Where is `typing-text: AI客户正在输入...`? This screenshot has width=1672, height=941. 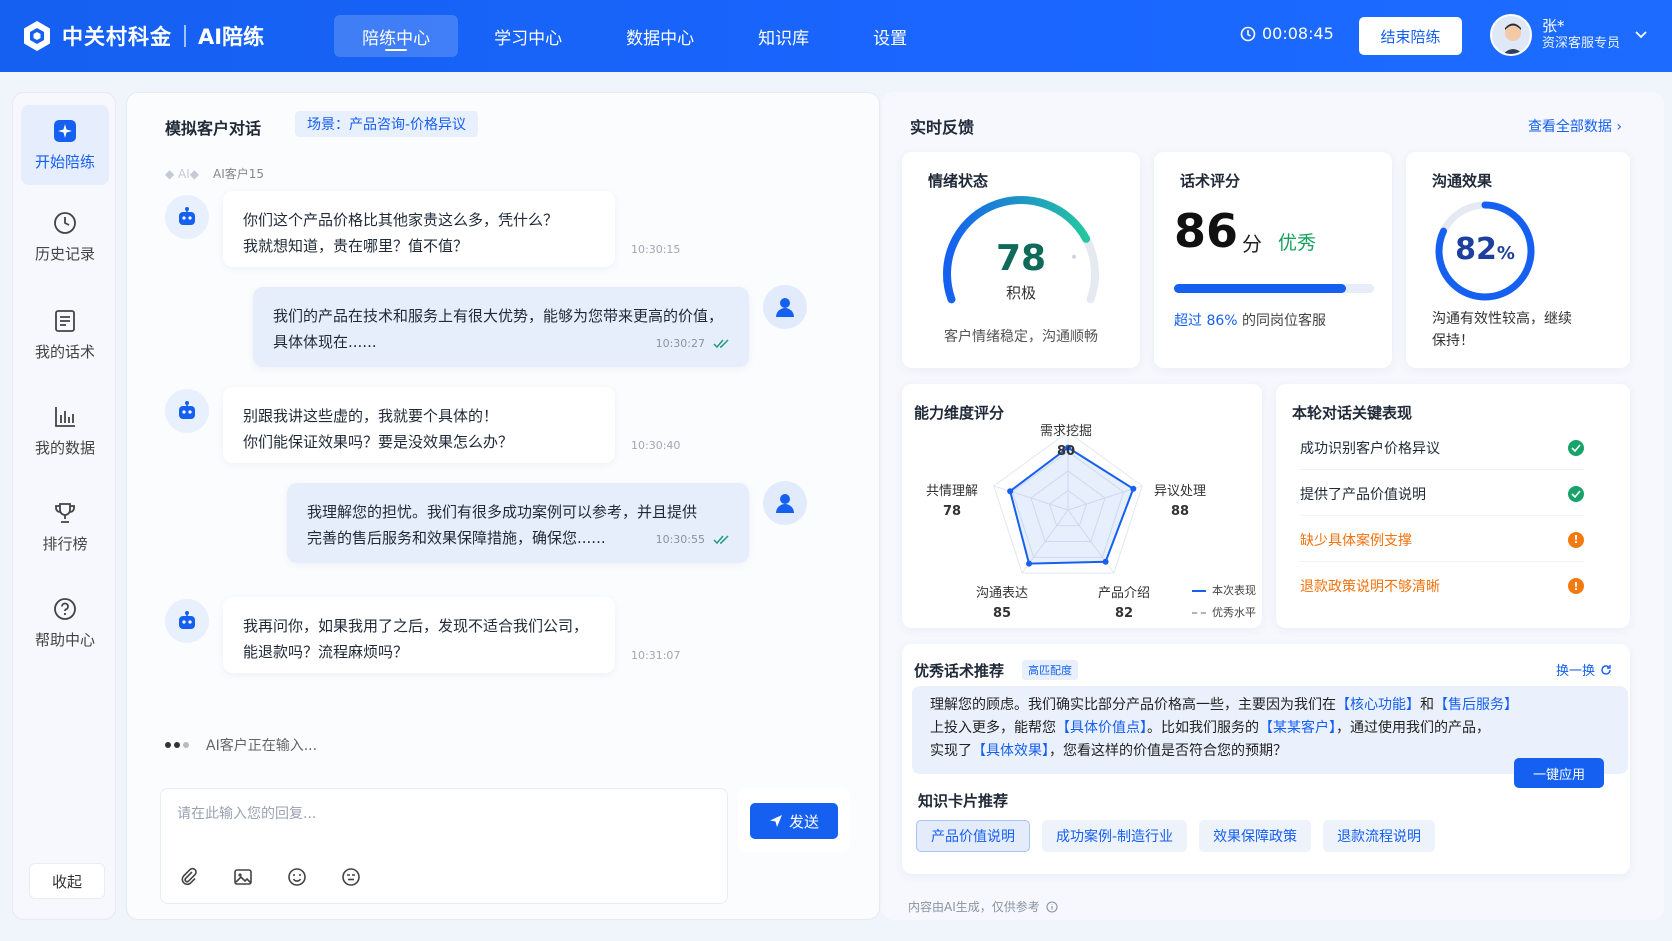 typing-text: AI客户正在输入... is located at coordinates (262, 746).